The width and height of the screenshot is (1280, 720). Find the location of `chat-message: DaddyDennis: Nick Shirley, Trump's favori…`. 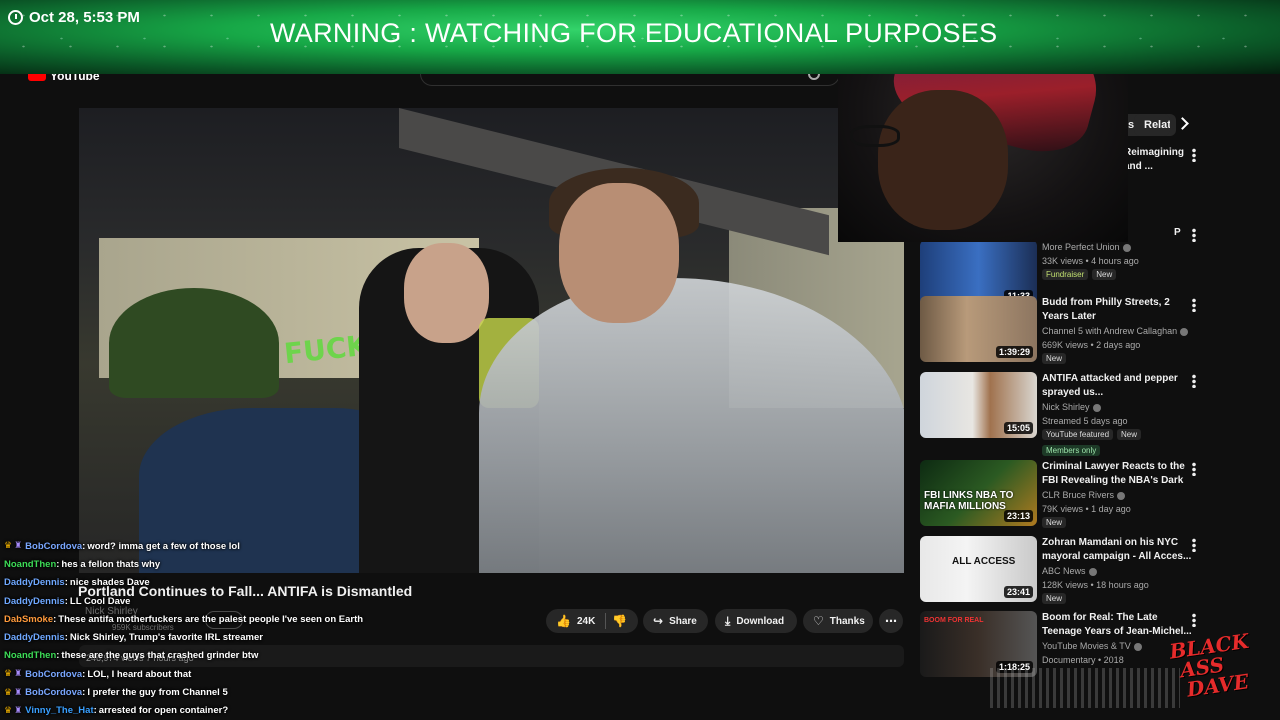

chat-message: DaddyDennis: Nick Shirley, Trump's favori… is located at coordinates (133, 638).